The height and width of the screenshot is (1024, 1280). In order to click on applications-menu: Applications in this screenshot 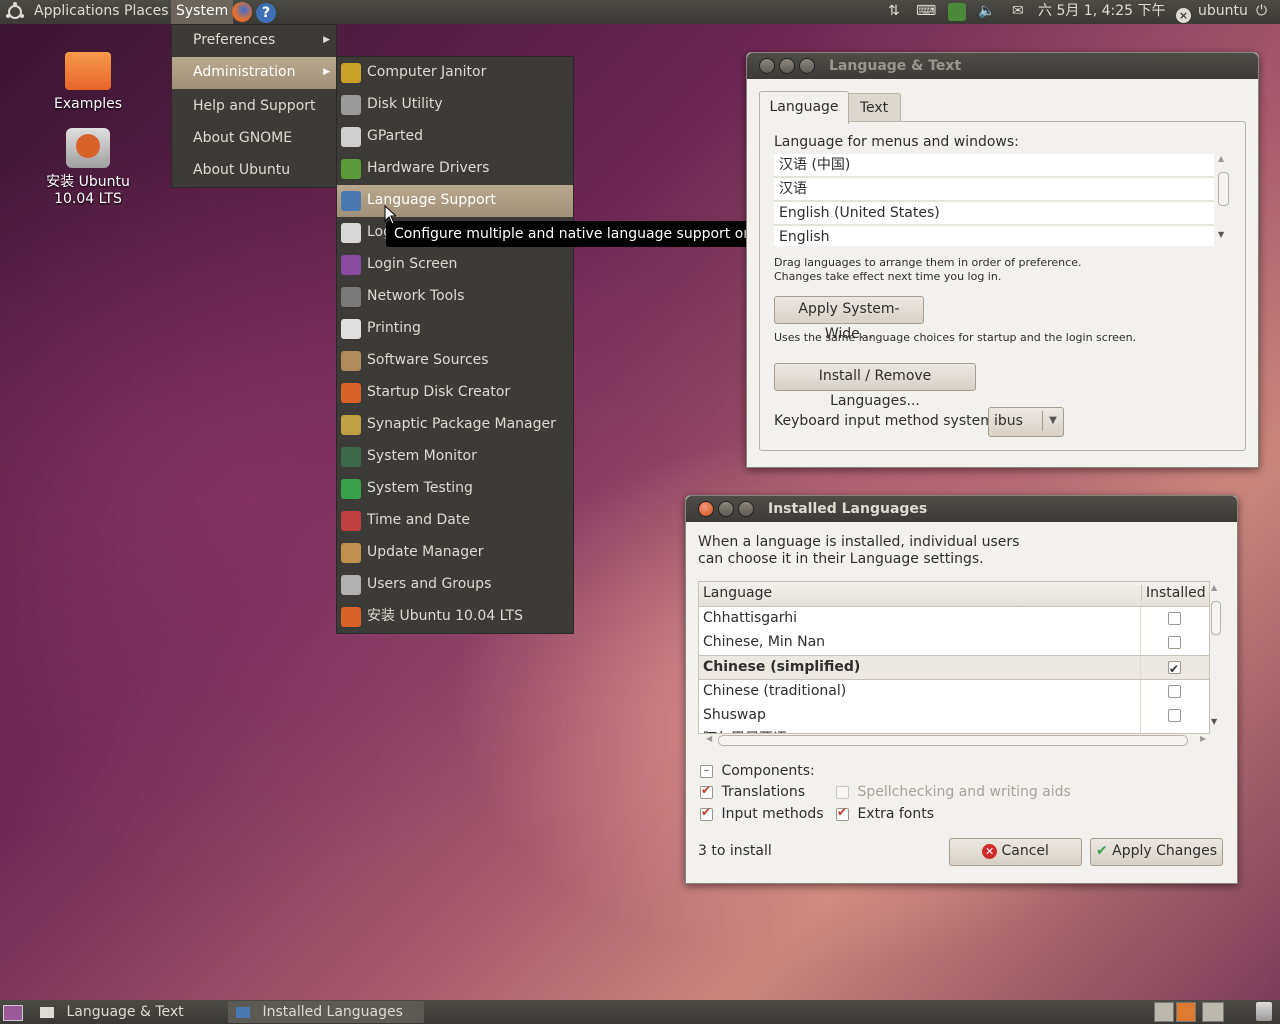, I will do `click(77, 12)`.